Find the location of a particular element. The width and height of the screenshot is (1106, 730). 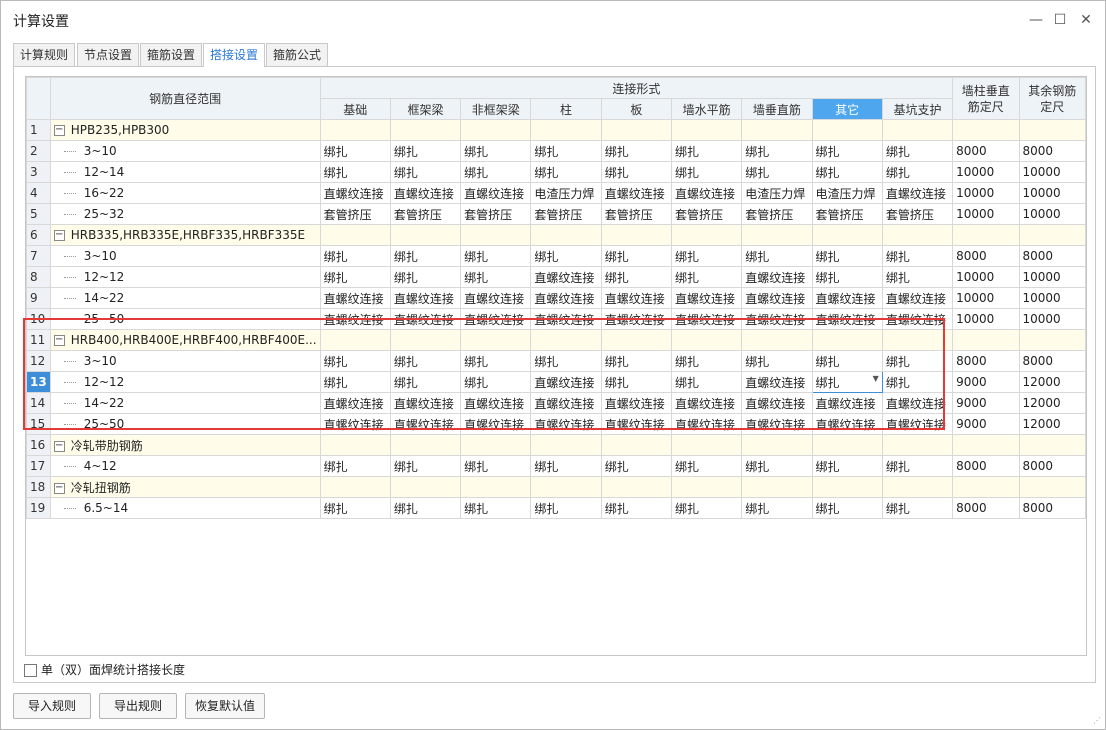

table-row: 7 3~10 绑扎 绑扎 绑扎 绑扎 绑扎 绑扎 绑扎 绑扎 绑扎 8000 8000 is located at coordinates (556, 256).